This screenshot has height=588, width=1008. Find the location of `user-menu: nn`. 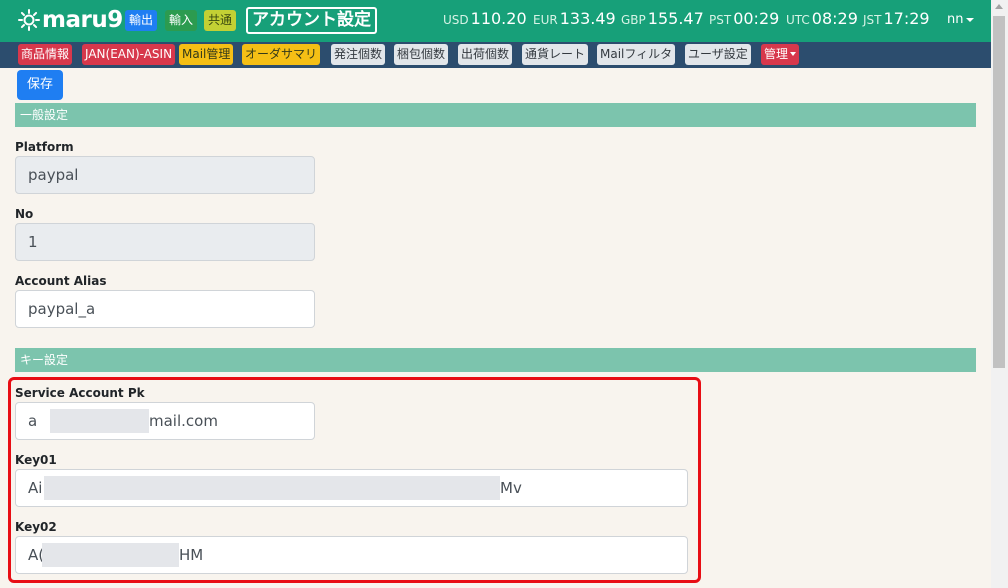

user-menu: nn is located at coordinates (961, 19).